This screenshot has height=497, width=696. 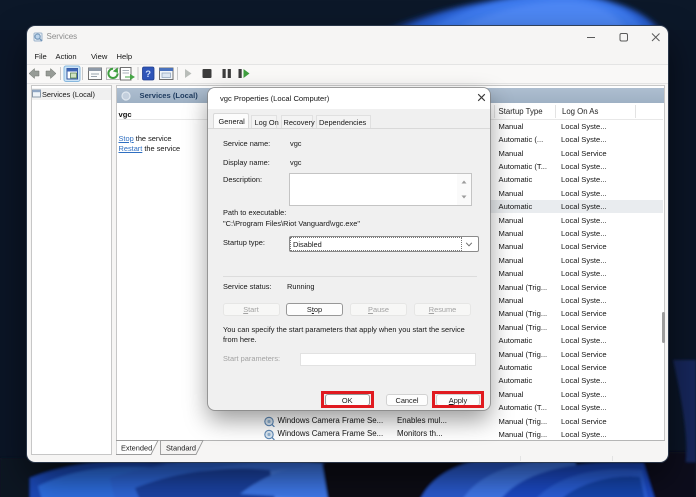 I want to click on svg-text: Extended, so click(x=136, y=447).